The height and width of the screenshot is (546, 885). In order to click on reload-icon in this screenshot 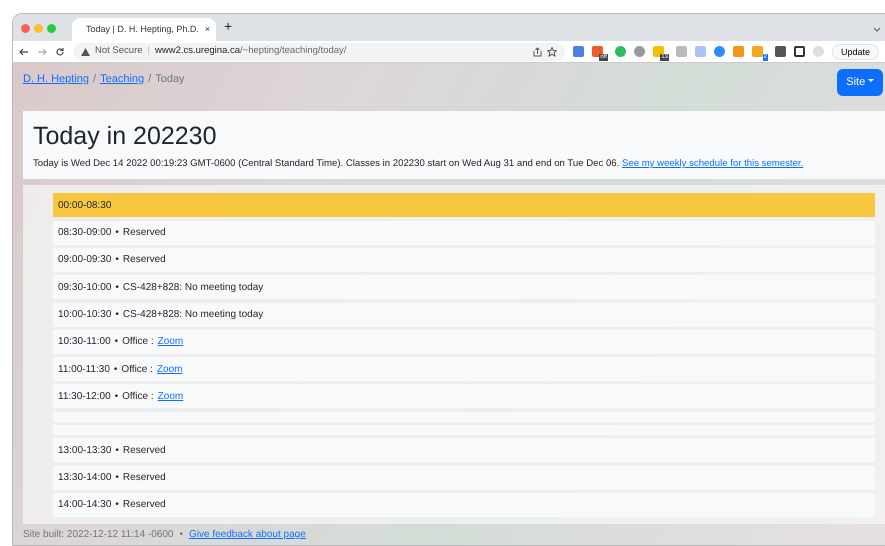, I will do `click(60, 51)`.